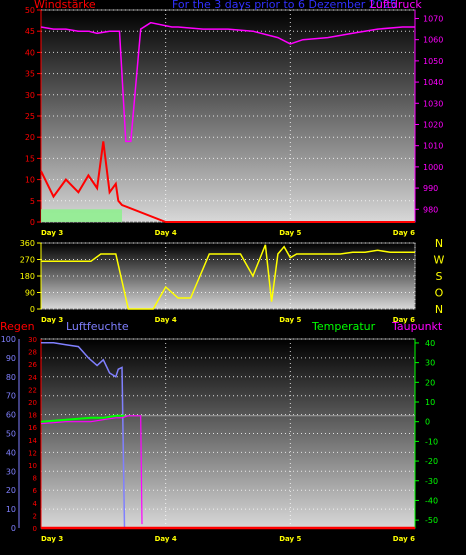  What do you see at coordinates (430, 188) in the screenshot?
I see `y-tick-label-right: 990` at bounding box center [430, 188].